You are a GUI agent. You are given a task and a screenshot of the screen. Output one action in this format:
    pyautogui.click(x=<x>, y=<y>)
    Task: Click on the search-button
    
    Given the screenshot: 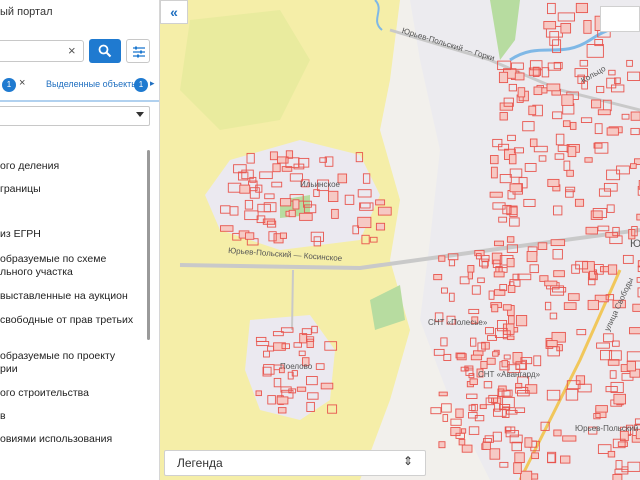 What is the action you would take?
    pyautogui.click(x=105, y=51)
    